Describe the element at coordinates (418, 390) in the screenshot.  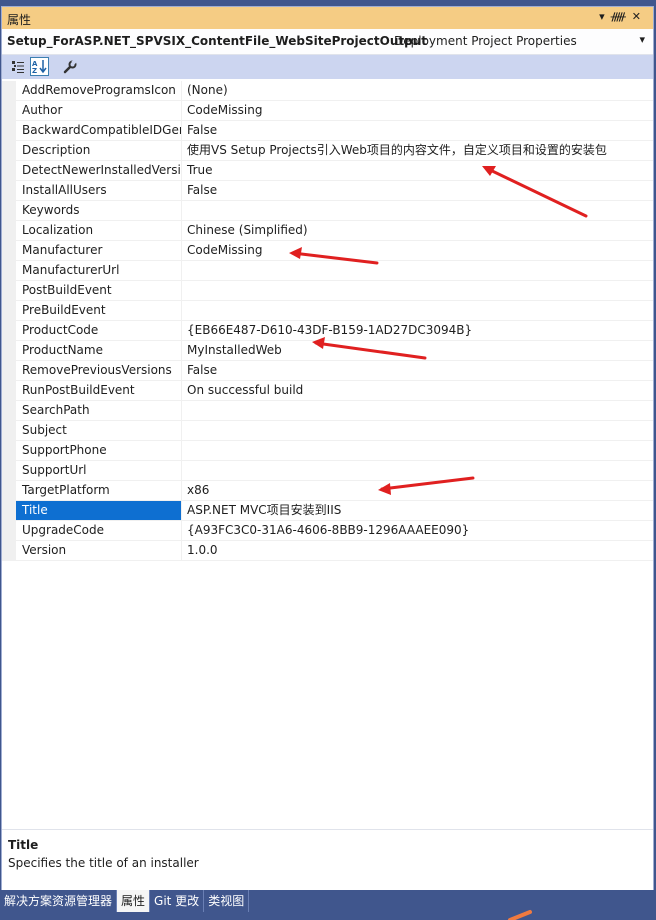
I see `property-value: On successful build` at that location.